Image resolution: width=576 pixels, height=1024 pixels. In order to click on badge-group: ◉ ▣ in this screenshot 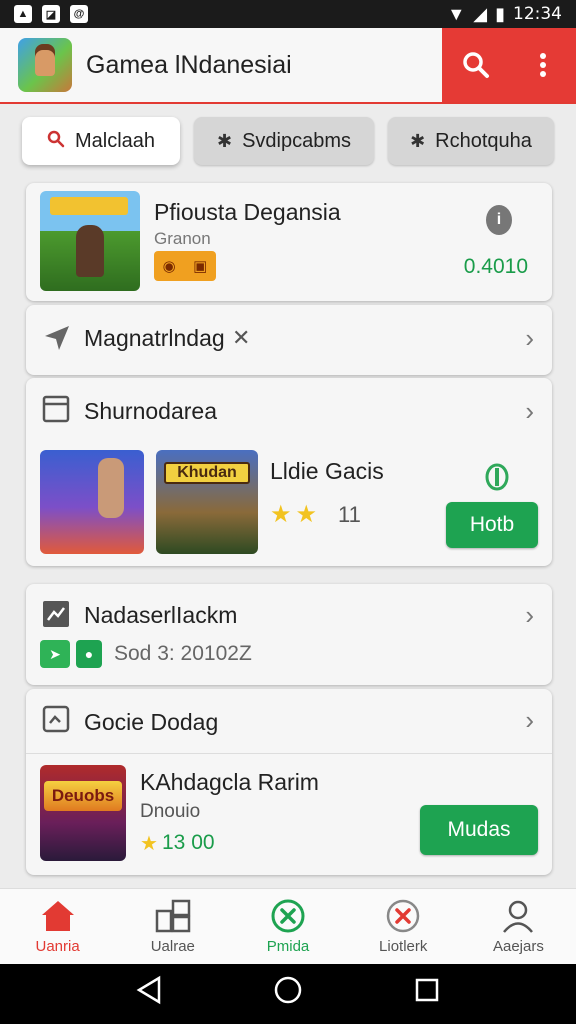, I will do `click(185, 266)`.